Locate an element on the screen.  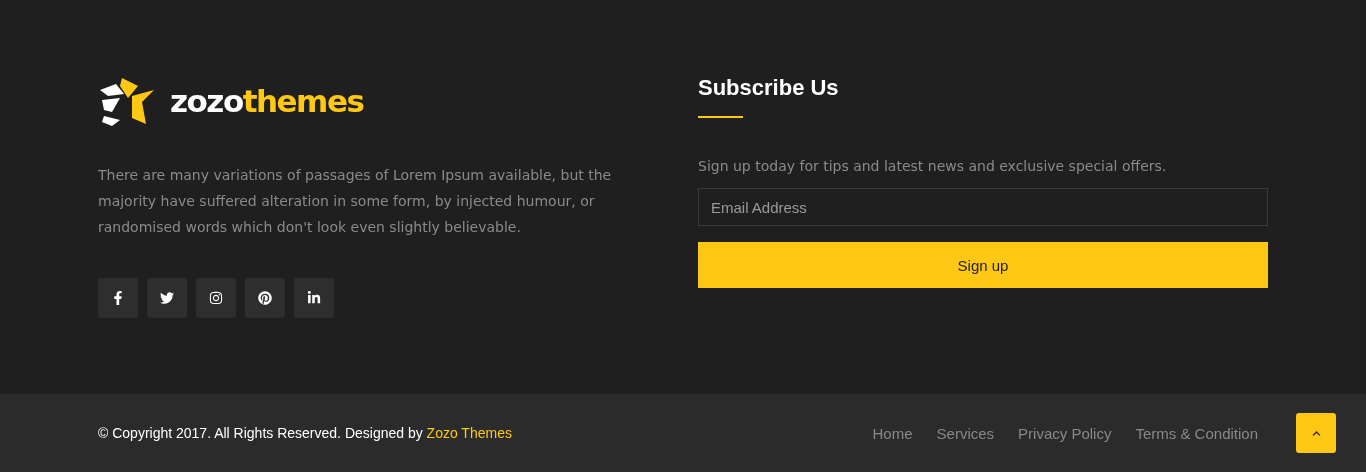
copyright-text: © Copyright 2017. All Rights Reserved. Designed by Zozo Themes is located at coordinates (305, 433).